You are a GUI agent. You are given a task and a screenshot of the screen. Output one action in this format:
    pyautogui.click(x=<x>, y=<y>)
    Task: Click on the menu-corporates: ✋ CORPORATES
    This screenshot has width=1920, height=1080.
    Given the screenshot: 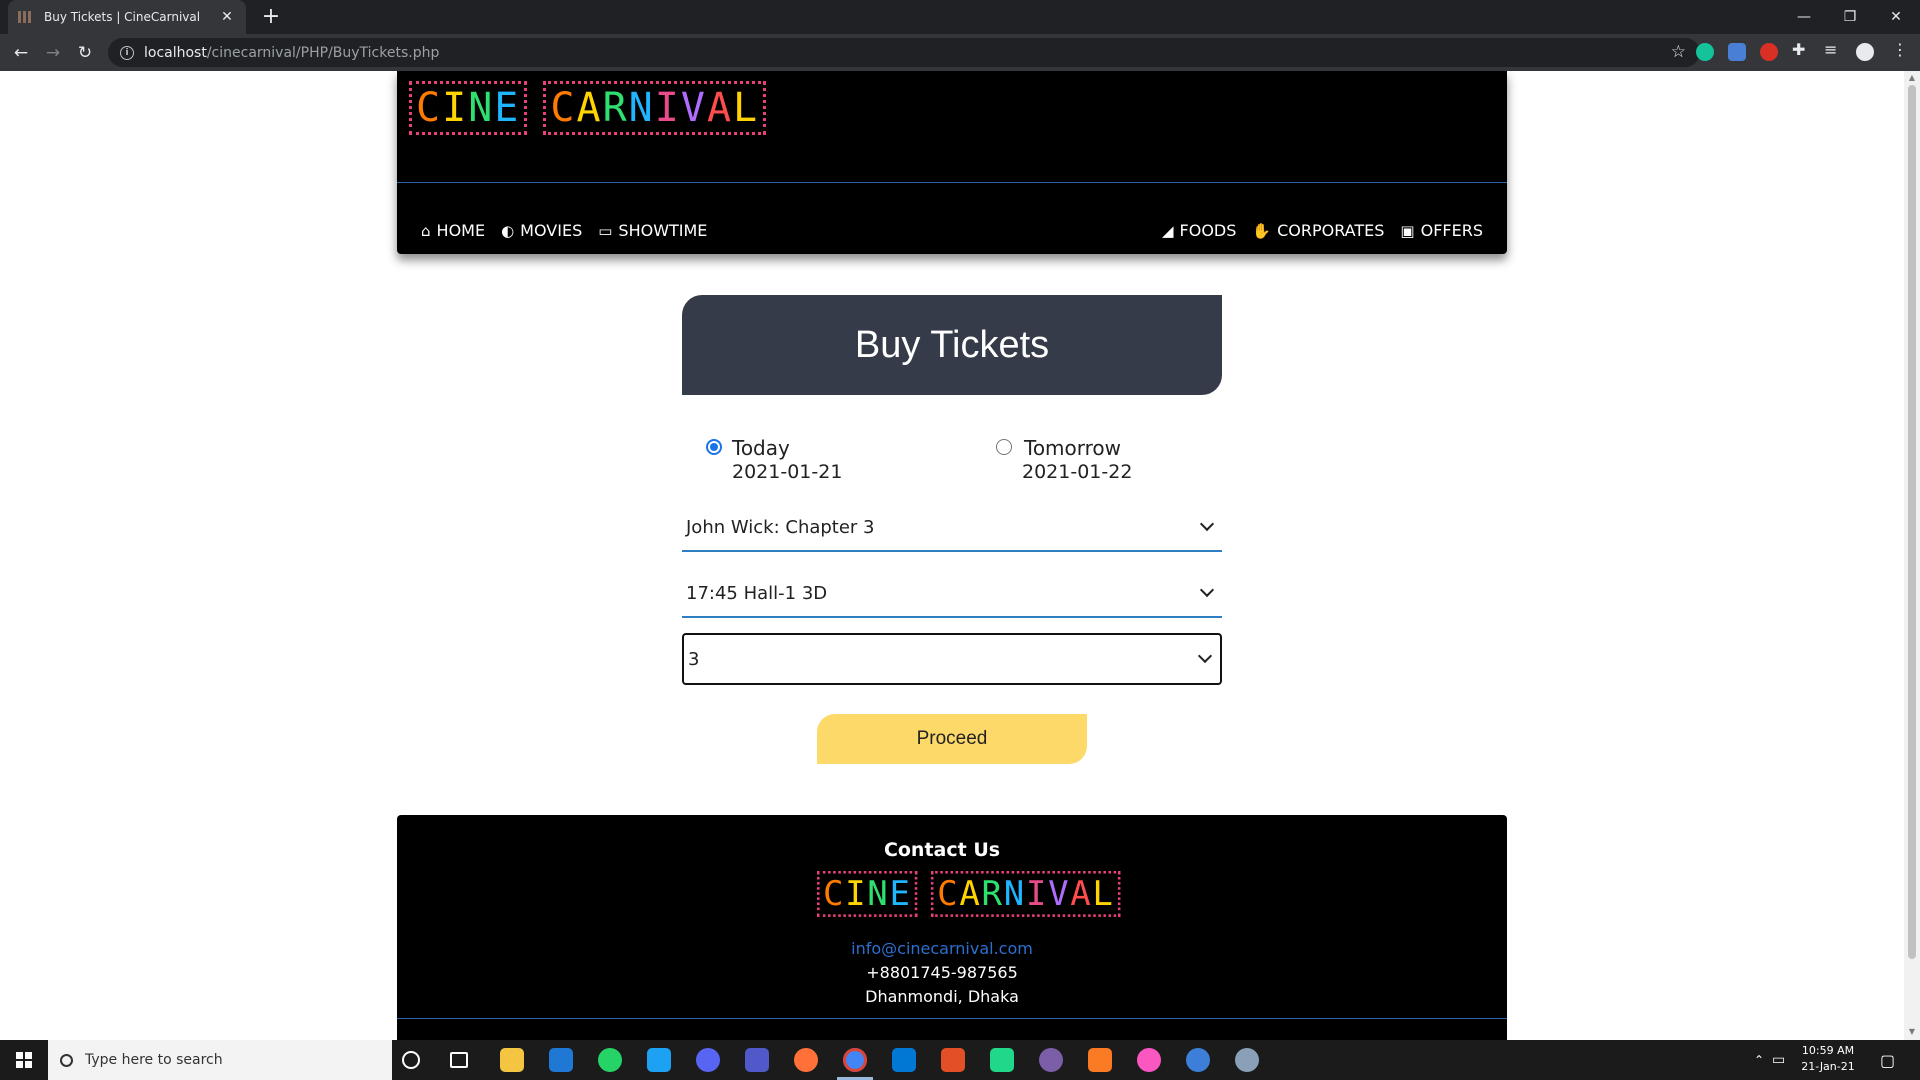 What is the action you would take?
    pyautogui.click(x=1318, y=230)
    